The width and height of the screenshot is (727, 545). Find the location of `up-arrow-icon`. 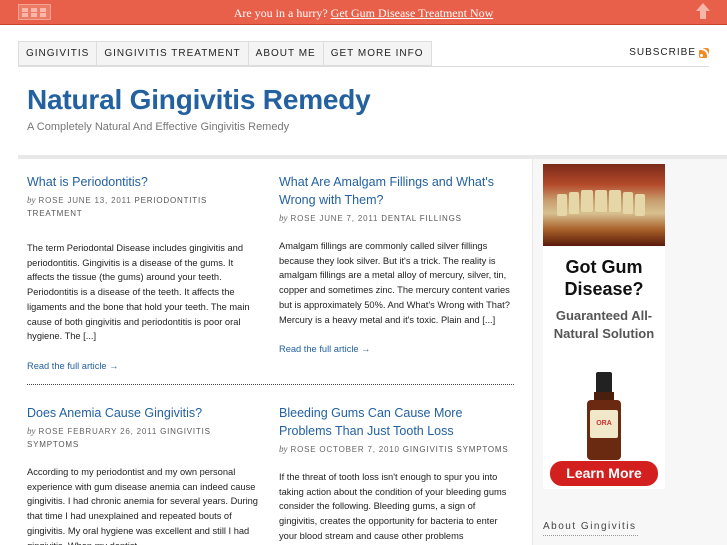

up-arrow-icon is located at coordinates (703, 11).